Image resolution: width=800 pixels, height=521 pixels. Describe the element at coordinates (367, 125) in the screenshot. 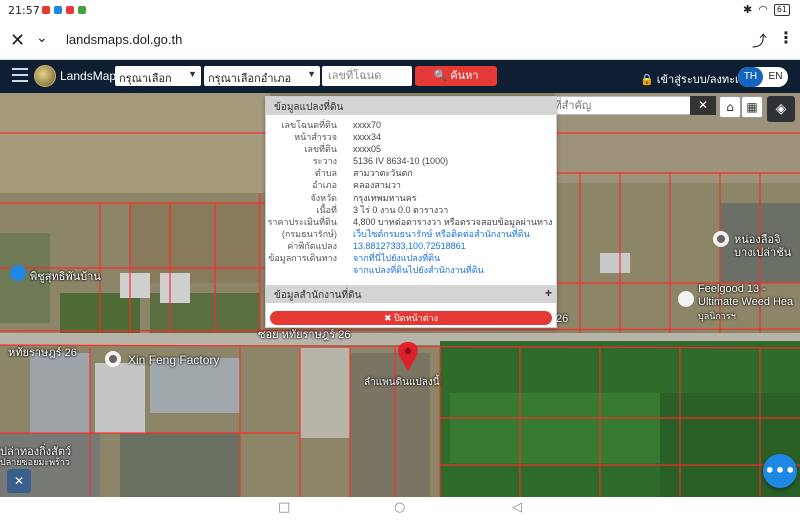

I see `info-value: xxxx70` at that location.